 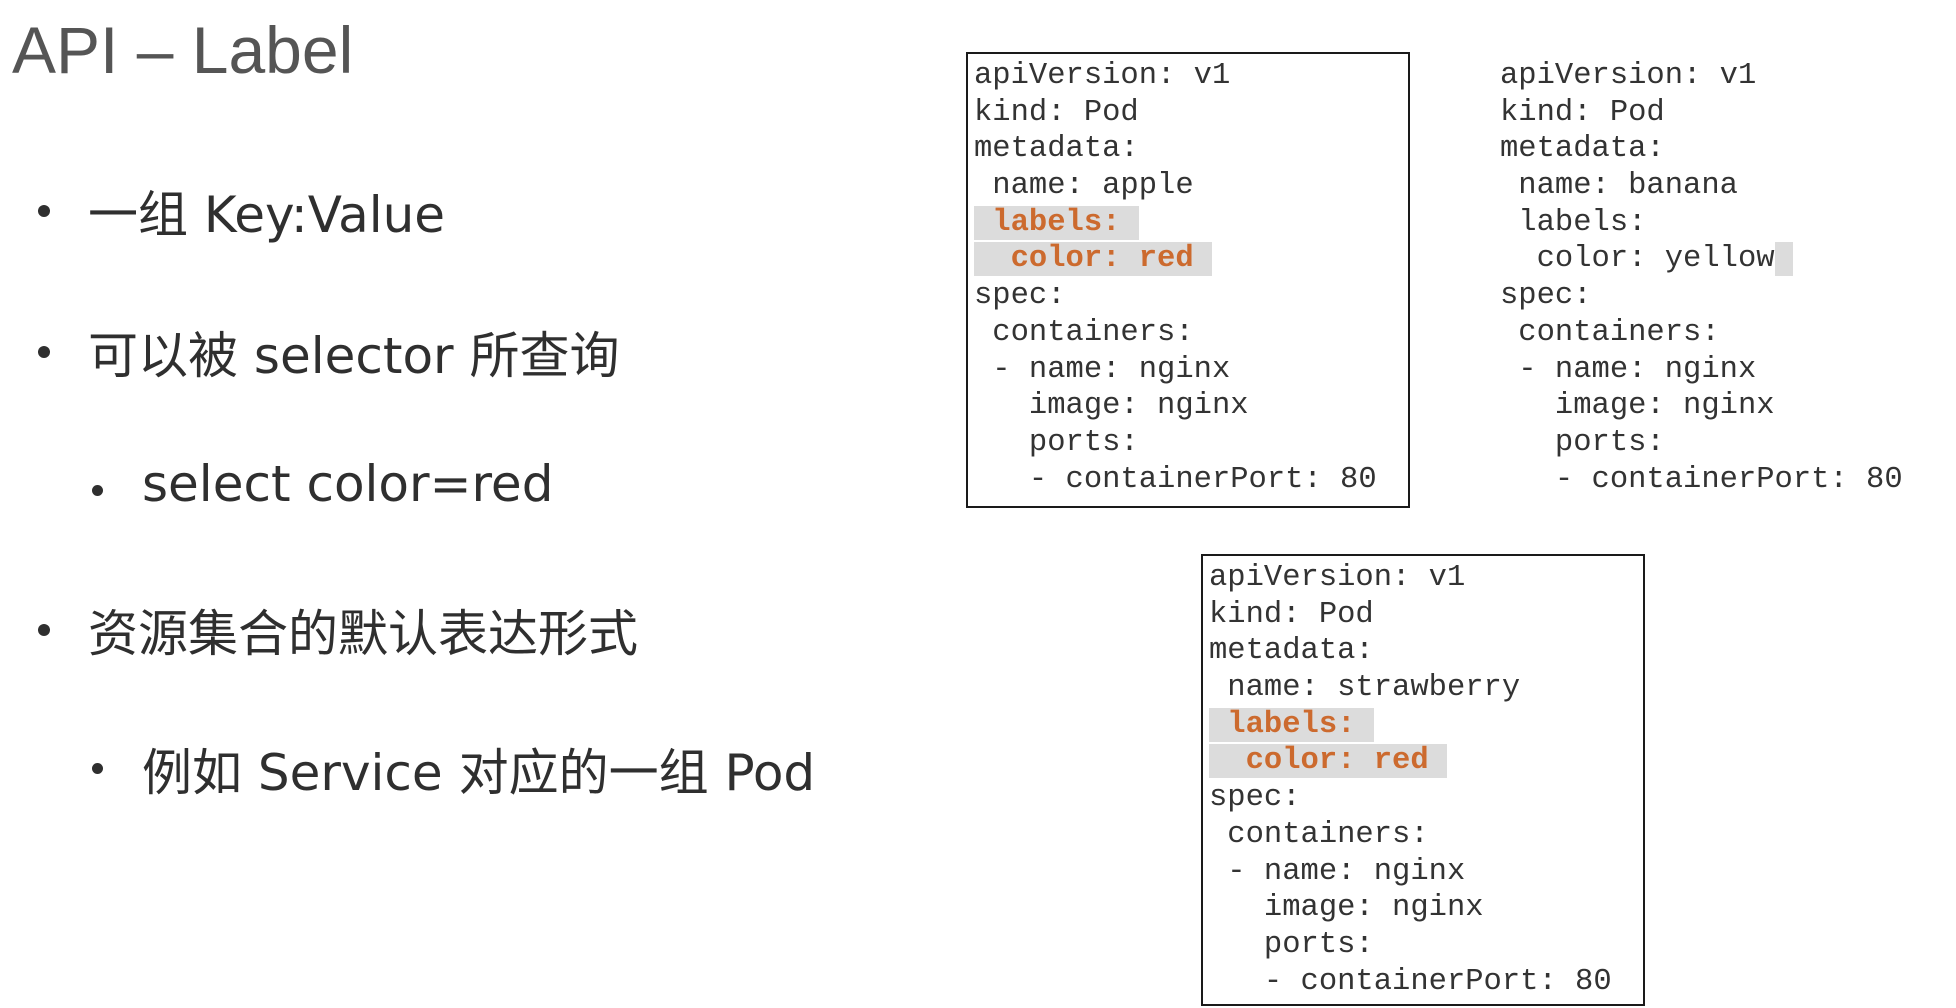 I want to click on bullet-item: 一组 Key:Value, so click(x=241, y=211).